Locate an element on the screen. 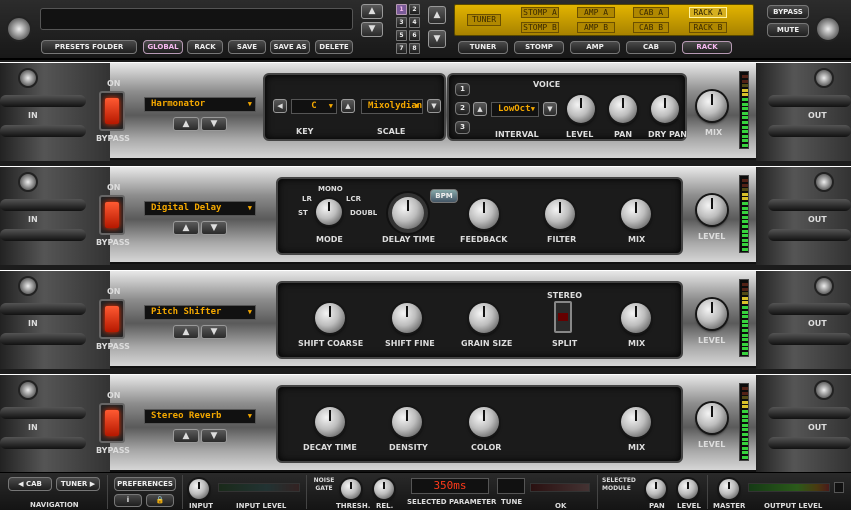  tab-tuner: TUNER is located at coordinates (483, 47).